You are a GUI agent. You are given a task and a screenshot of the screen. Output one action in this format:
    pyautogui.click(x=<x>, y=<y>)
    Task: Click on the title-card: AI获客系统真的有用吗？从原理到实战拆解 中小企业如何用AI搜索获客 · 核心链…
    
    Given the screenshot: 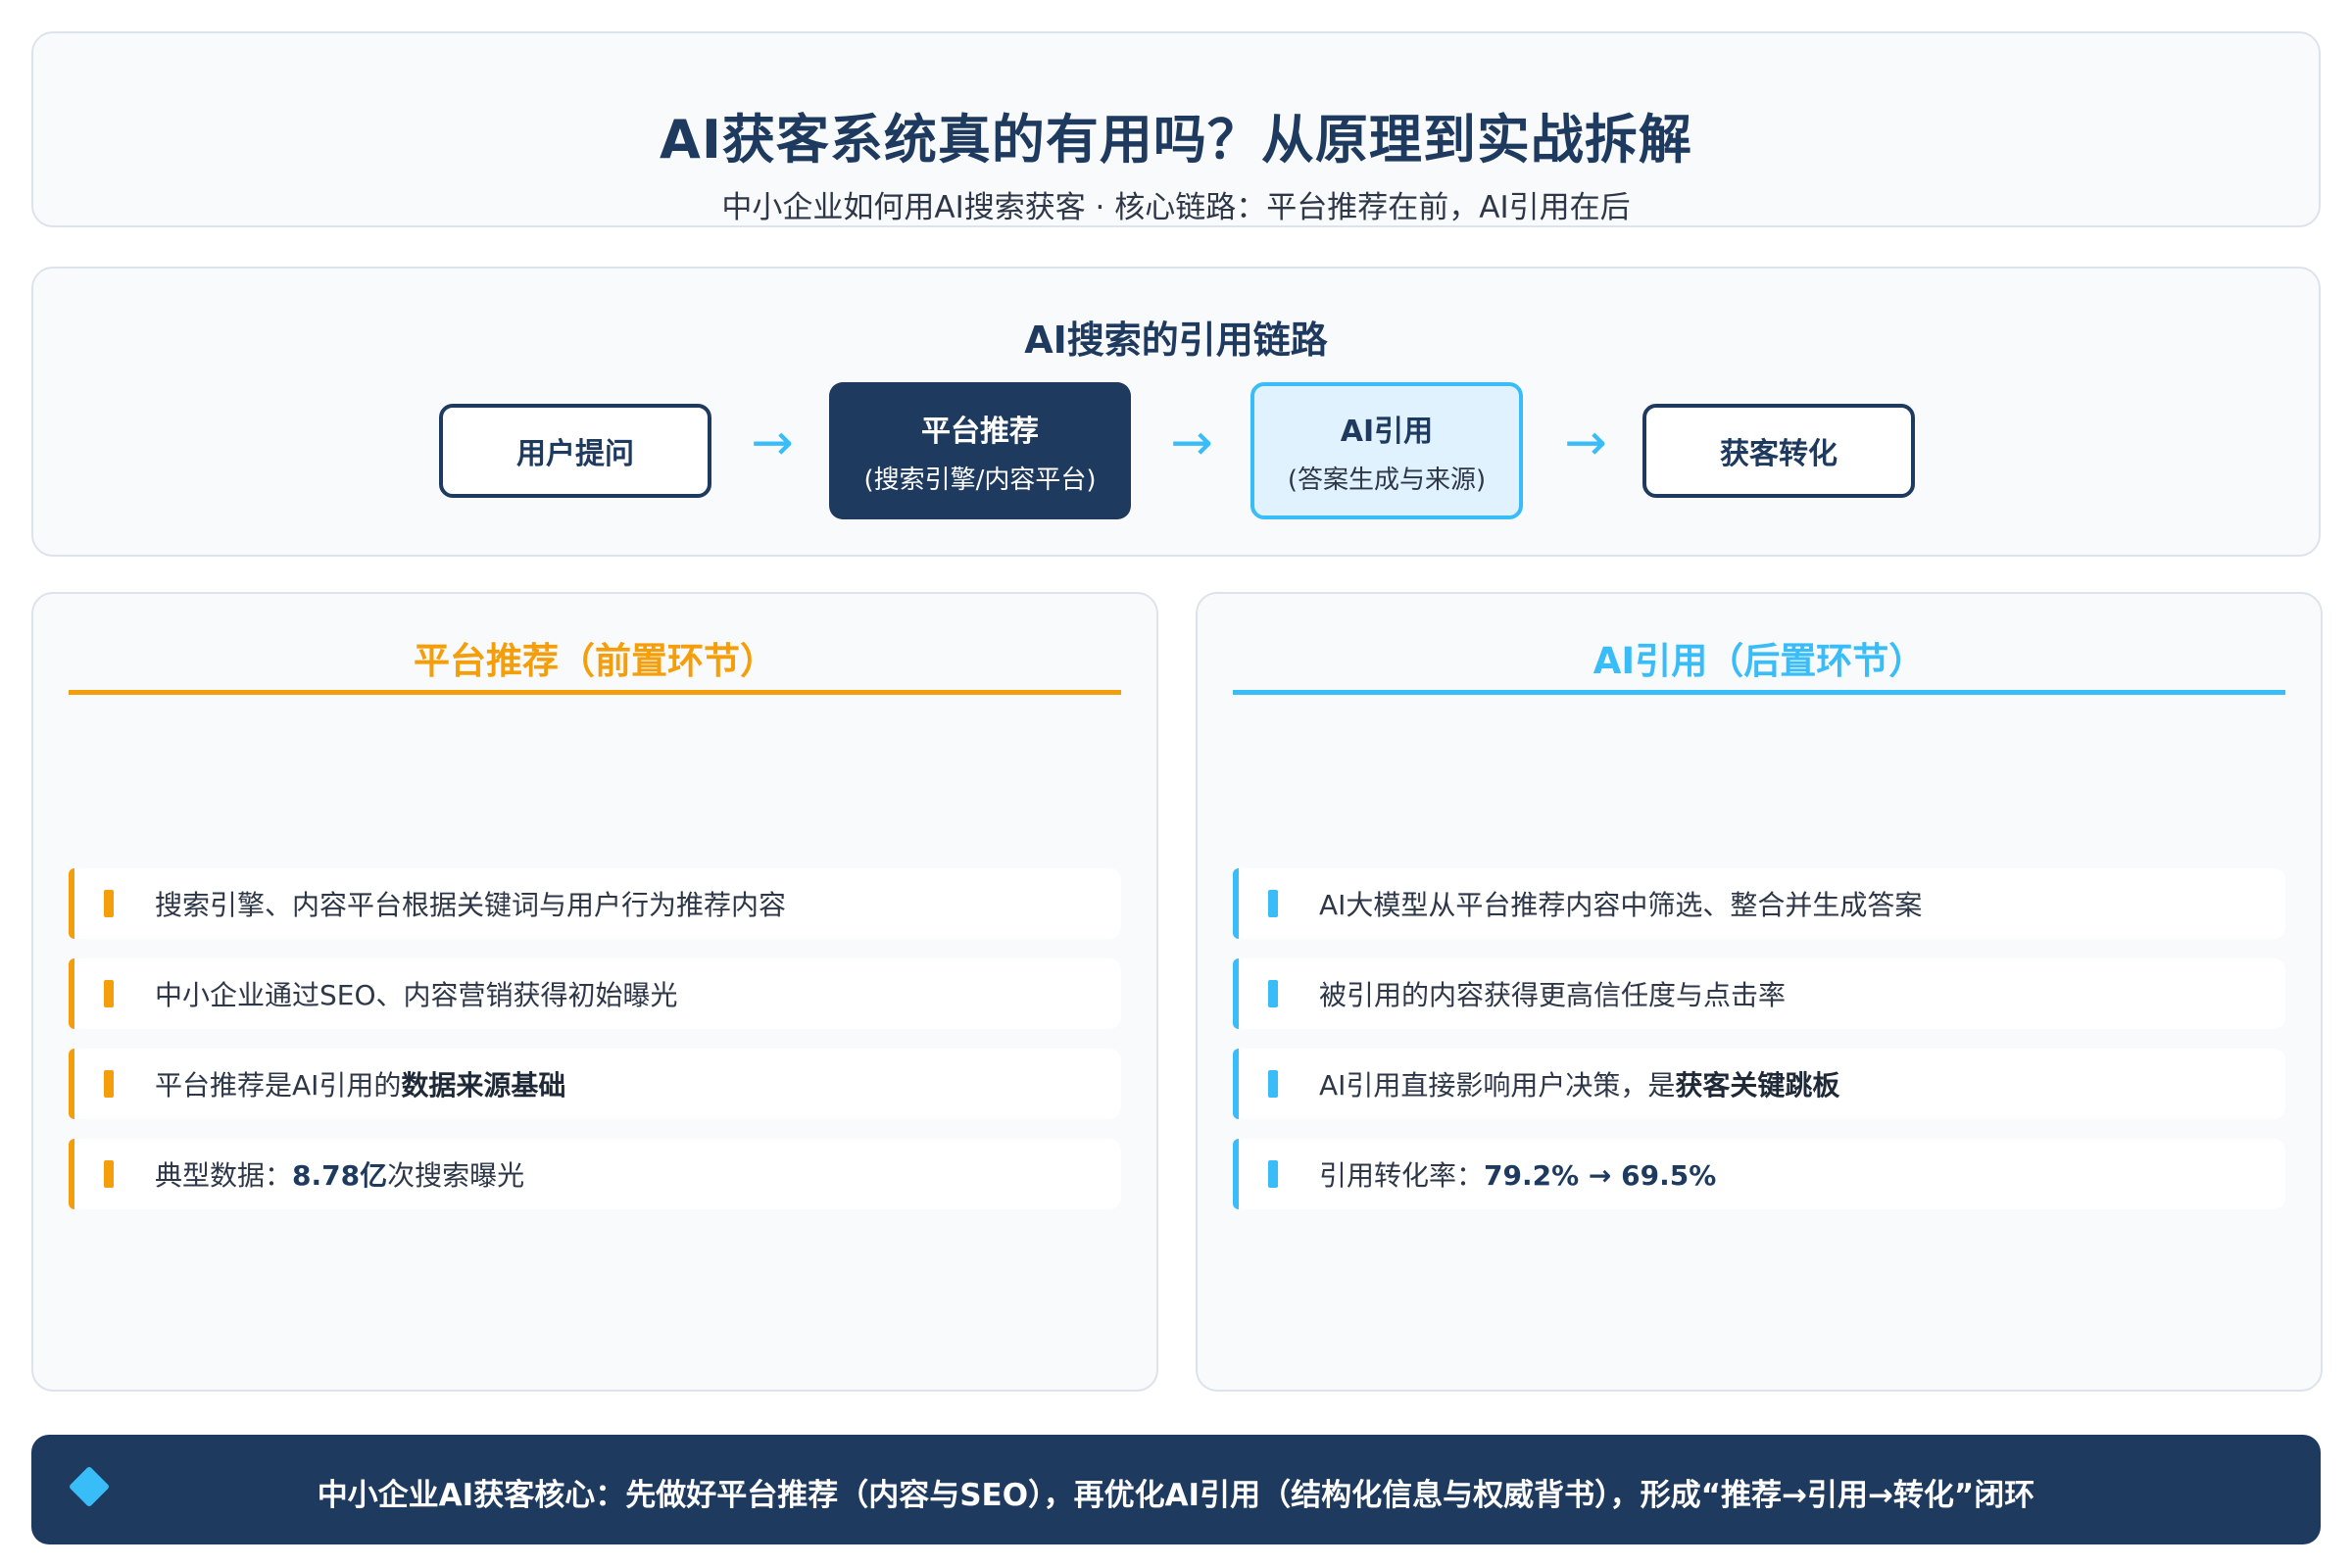 What is the action you would take?
    pyautogui.click(x=1176, y=129)
    